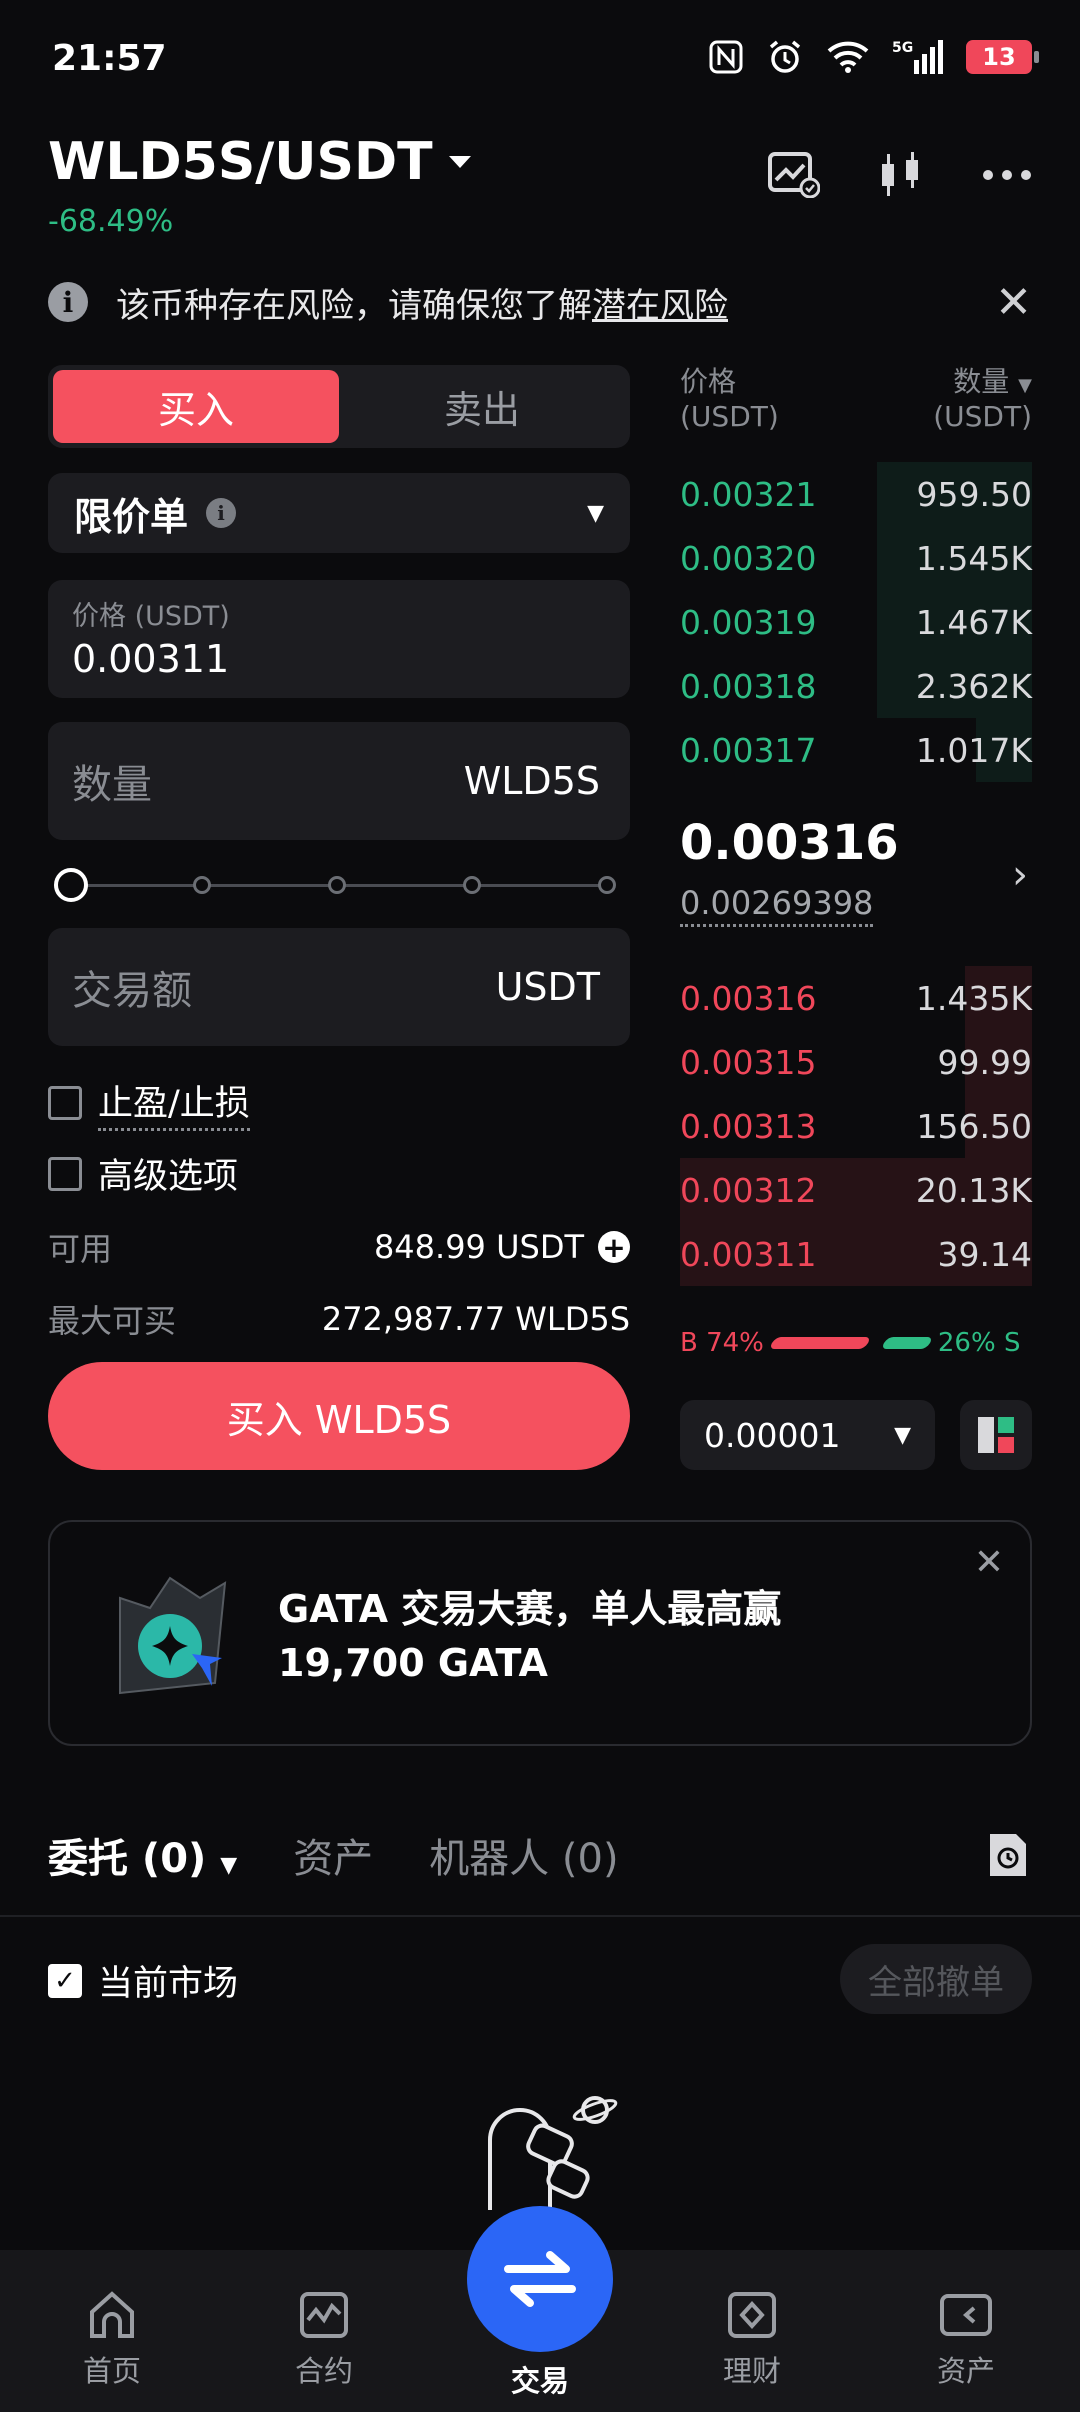  Describe the element at coordinates (149, 1103) in the screenshot. I see `tpsl-option: 止盈/止损` at that location.